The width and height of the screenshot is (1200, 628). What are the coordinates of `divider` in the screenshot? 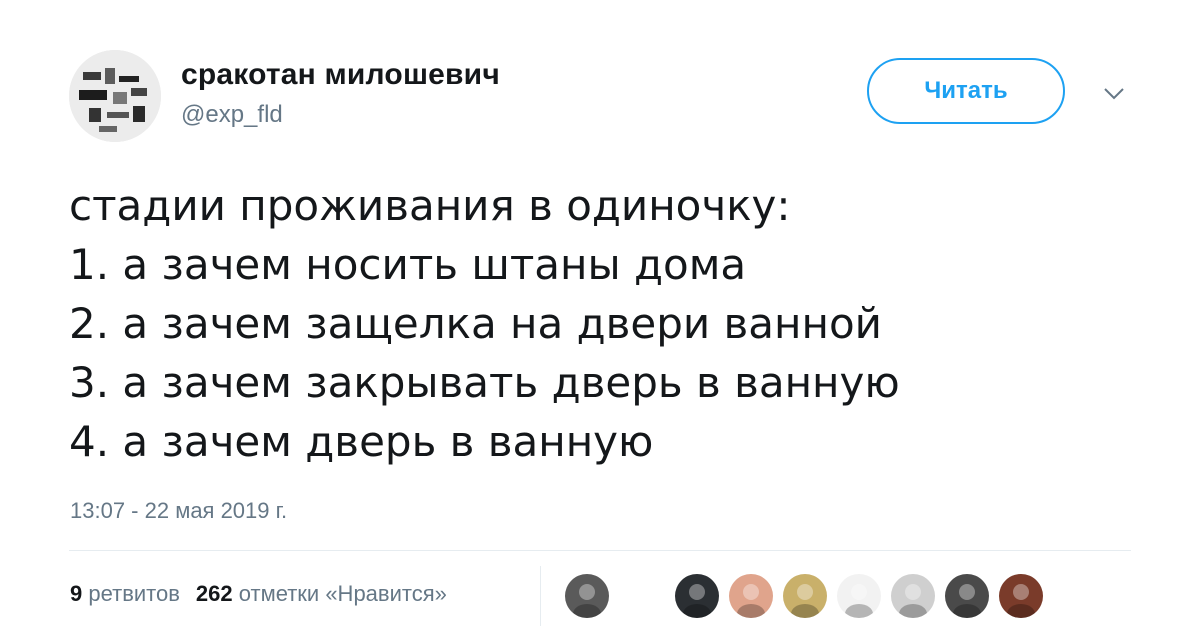 It's located at (600, 550).